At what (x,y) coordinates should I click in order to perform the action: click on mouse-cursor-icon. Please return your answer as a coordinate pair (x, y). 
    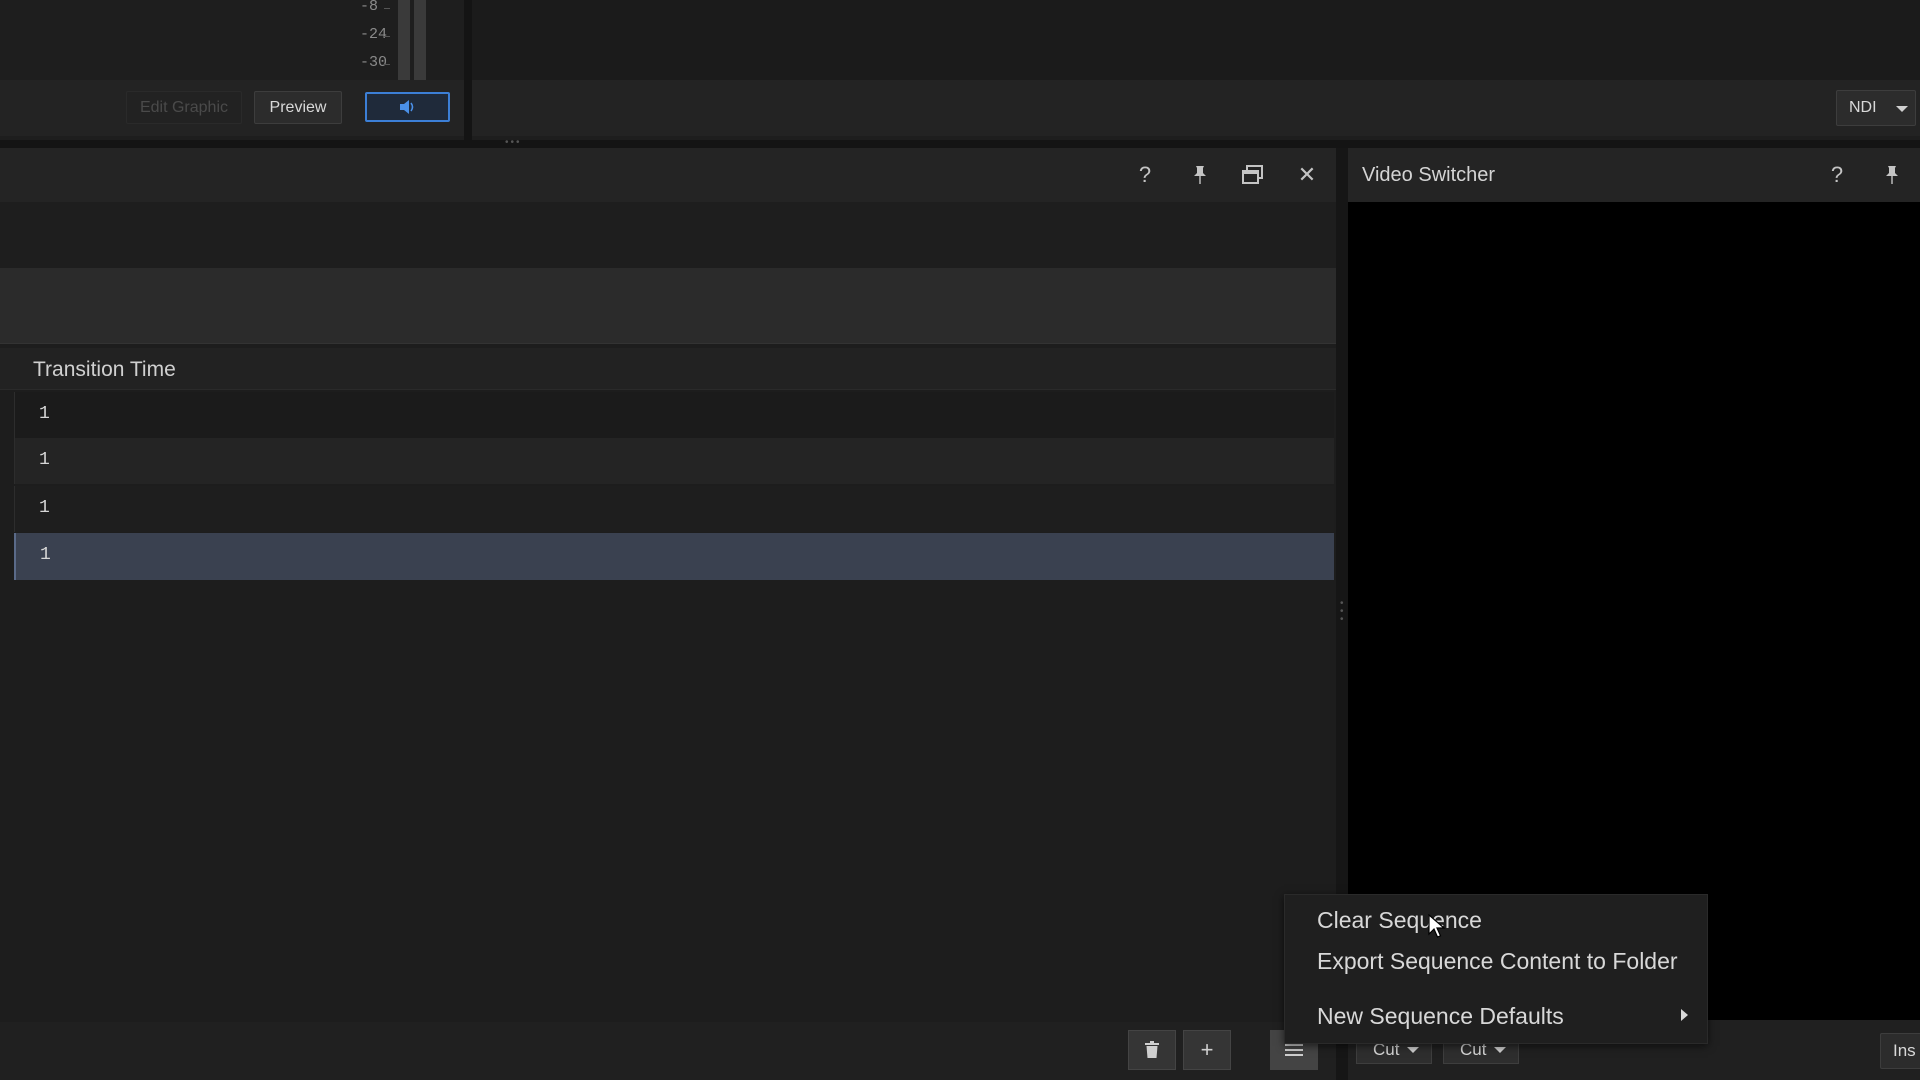
    Looking at the image, I should click on (1437, 926).